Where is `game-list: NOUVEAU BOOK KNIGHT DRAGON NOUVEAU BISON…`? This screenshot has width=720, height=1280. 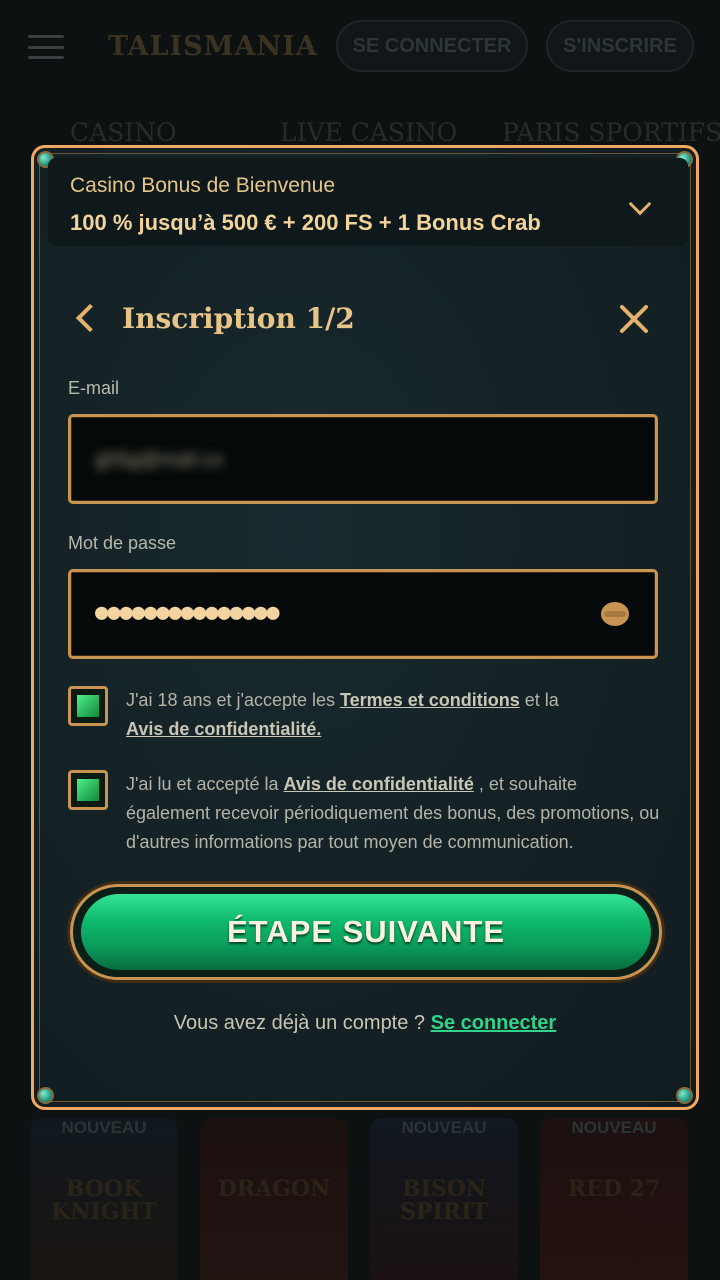
game-list: NOUVEAU BOOK KNIGHT DRAGON NOUVEAU BISON… is located at coordinates (375, 1199).